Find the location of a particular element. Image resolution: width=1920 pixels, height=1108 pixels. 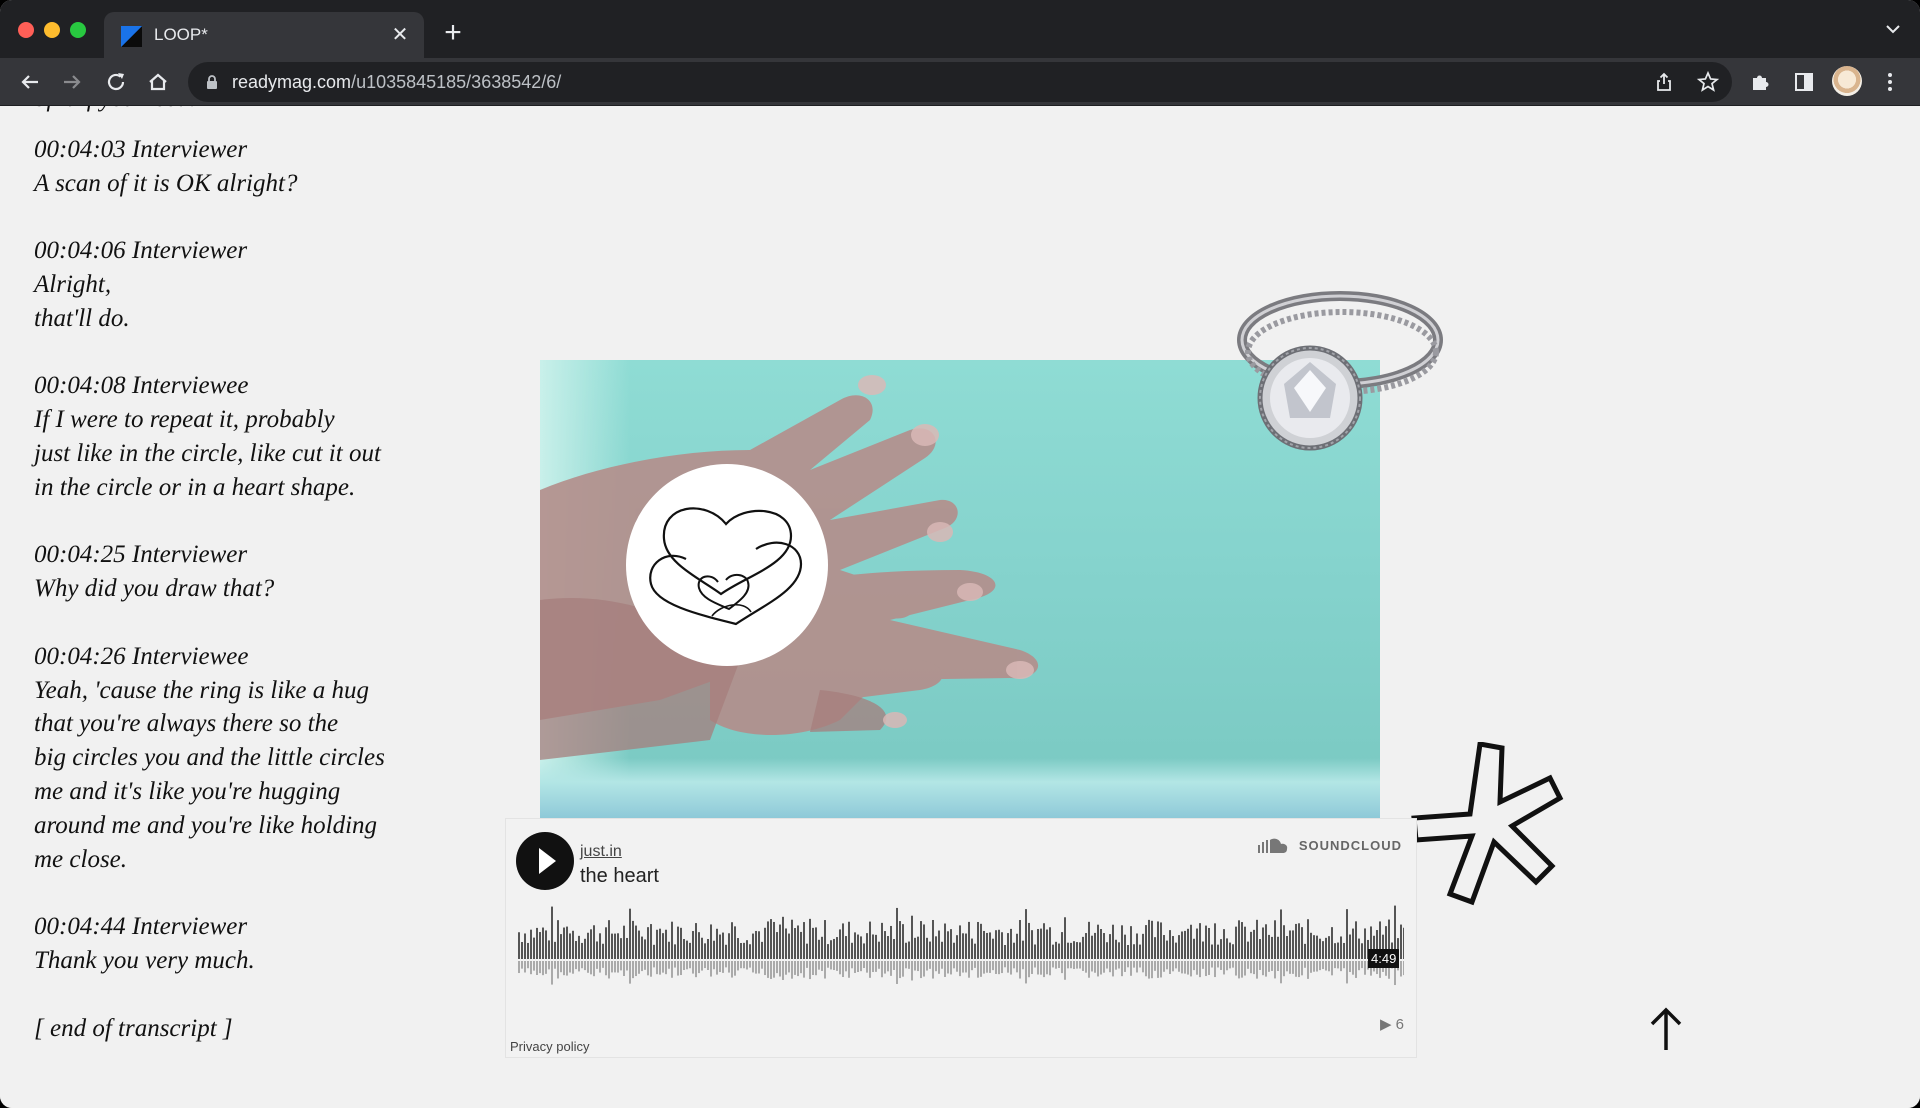

track-title: the heart is located at coordinates (619, 876).